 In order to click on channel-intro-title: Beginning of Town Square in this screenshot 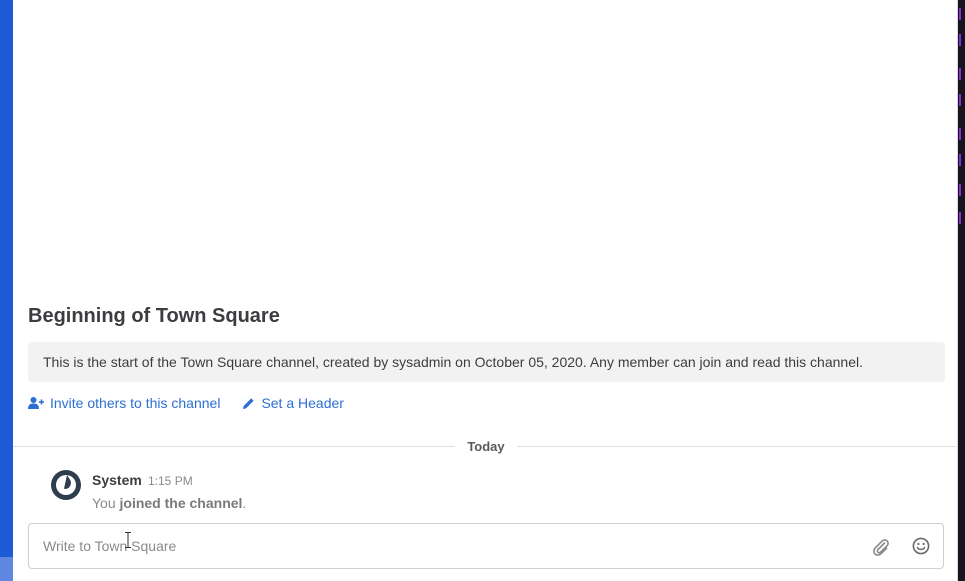, I will do `click(154, 316)`.